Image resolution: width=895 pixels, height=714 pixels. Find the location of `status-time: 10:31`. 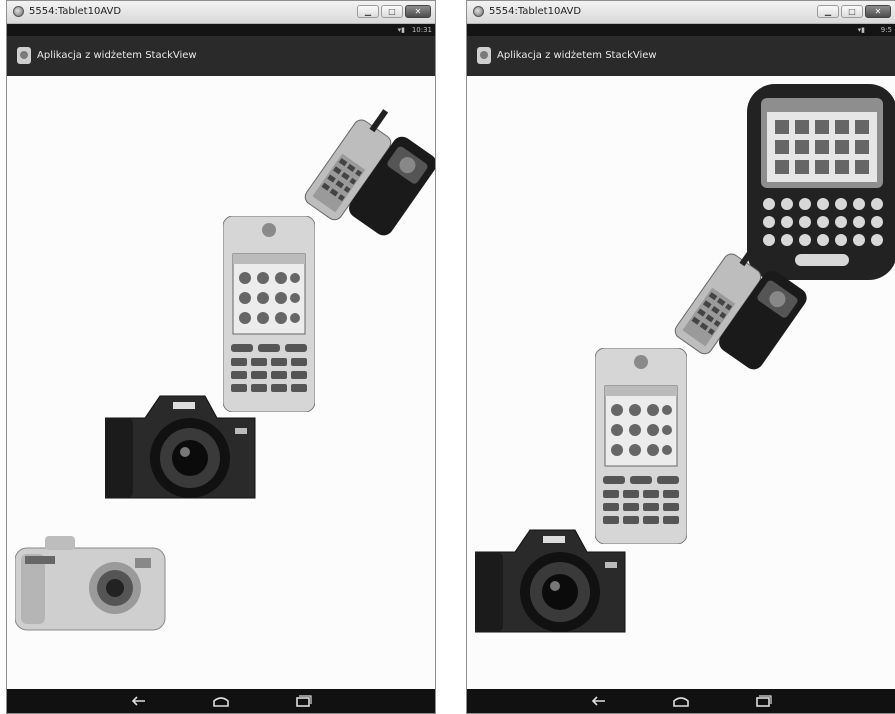

status-time: 10:31 is located at coordinates (421, 30).